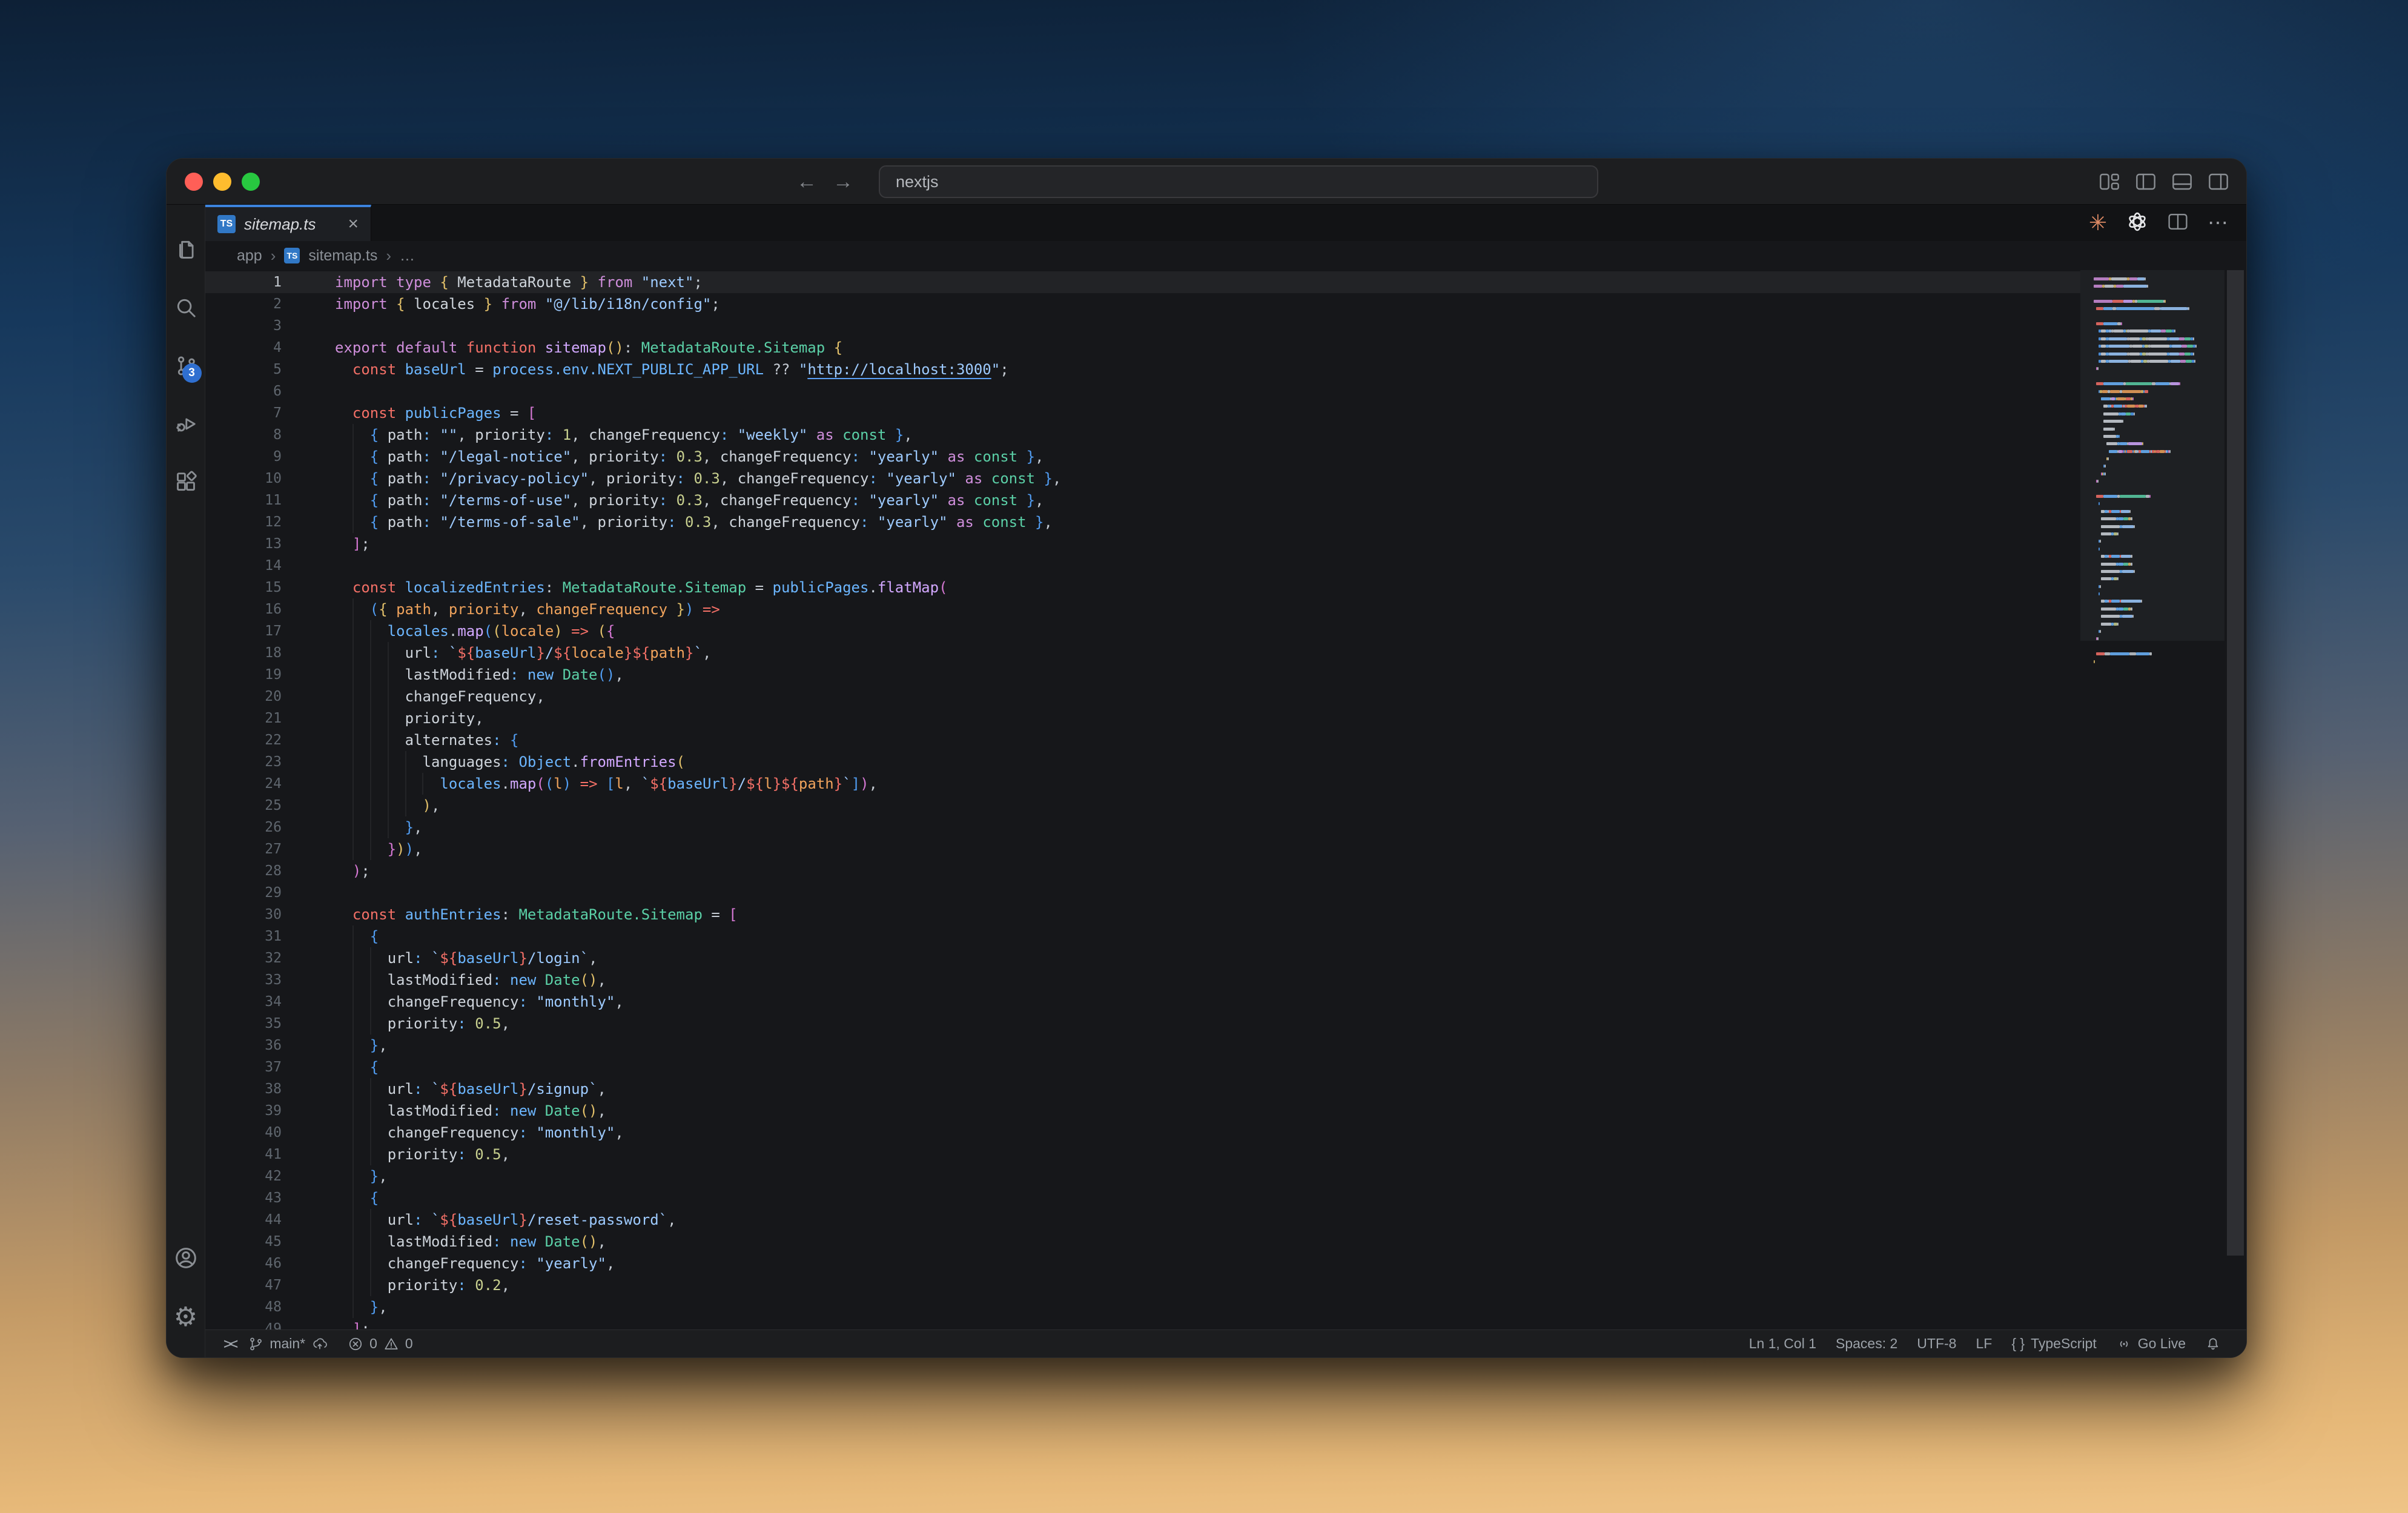 The image size is (2408, 1513). Describe the element at coordinates (1142, 653) in the screenshot. I see `code-line: 18 url: `${baseUrl}/${locale}${path}`,` at that location.